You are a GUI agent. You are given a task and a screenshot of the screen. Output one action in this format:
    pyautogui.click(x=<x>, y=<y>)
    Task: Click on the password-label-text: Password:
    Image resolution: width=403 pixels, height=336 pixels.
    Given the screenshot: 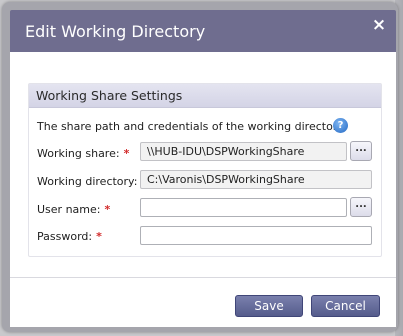 What is the action you would take?
    pyautogui.click(x=65, y=236)
    